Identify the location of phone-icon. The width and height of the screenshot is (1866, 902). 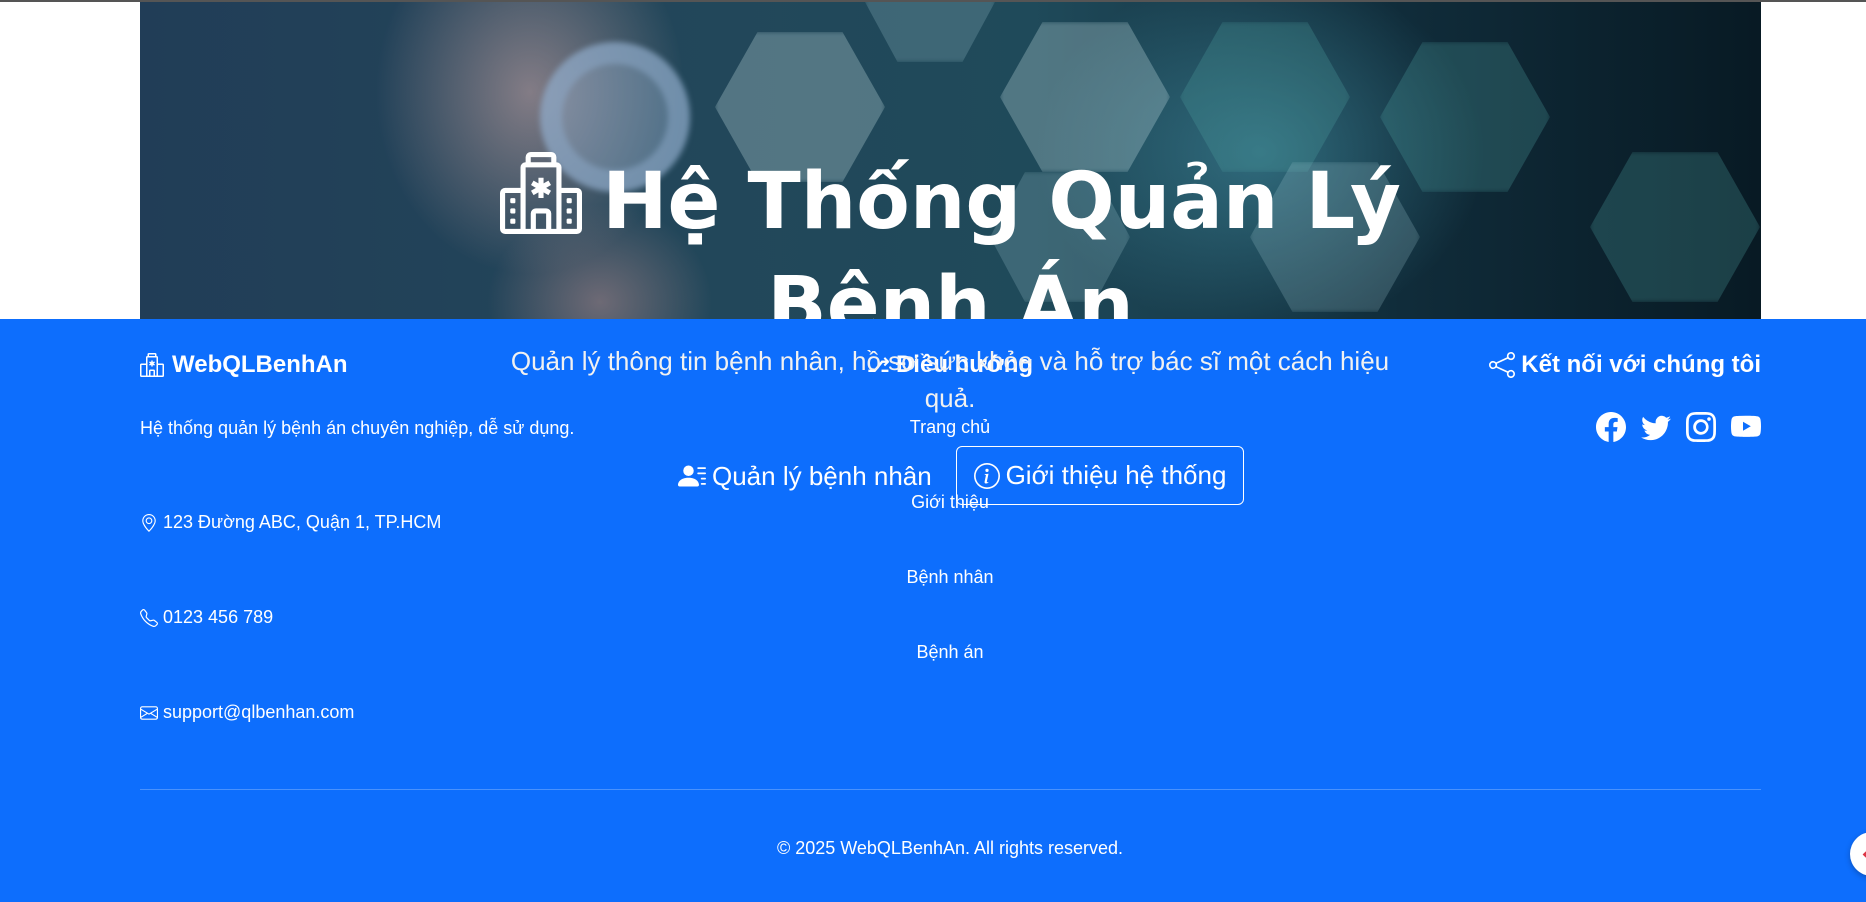
(149, 617).